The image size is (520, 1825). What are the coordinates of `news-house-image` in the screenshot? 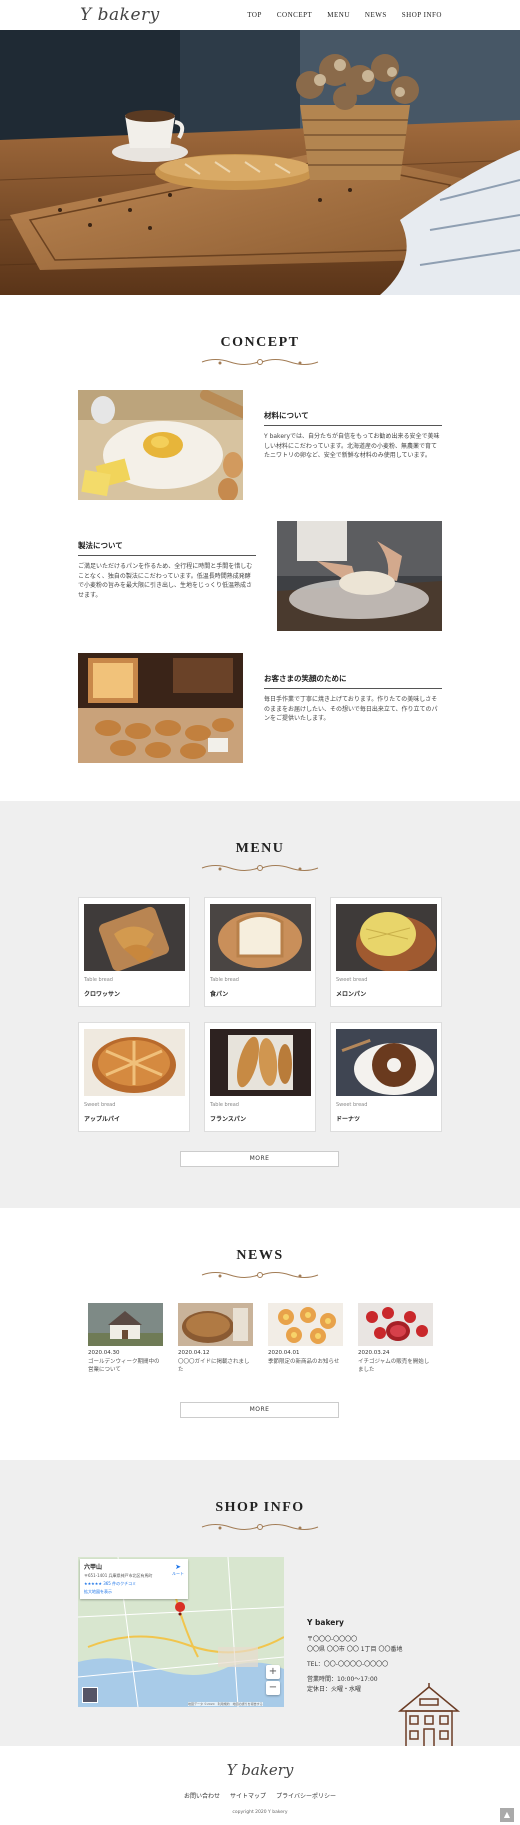 It's located at (125, 1324).